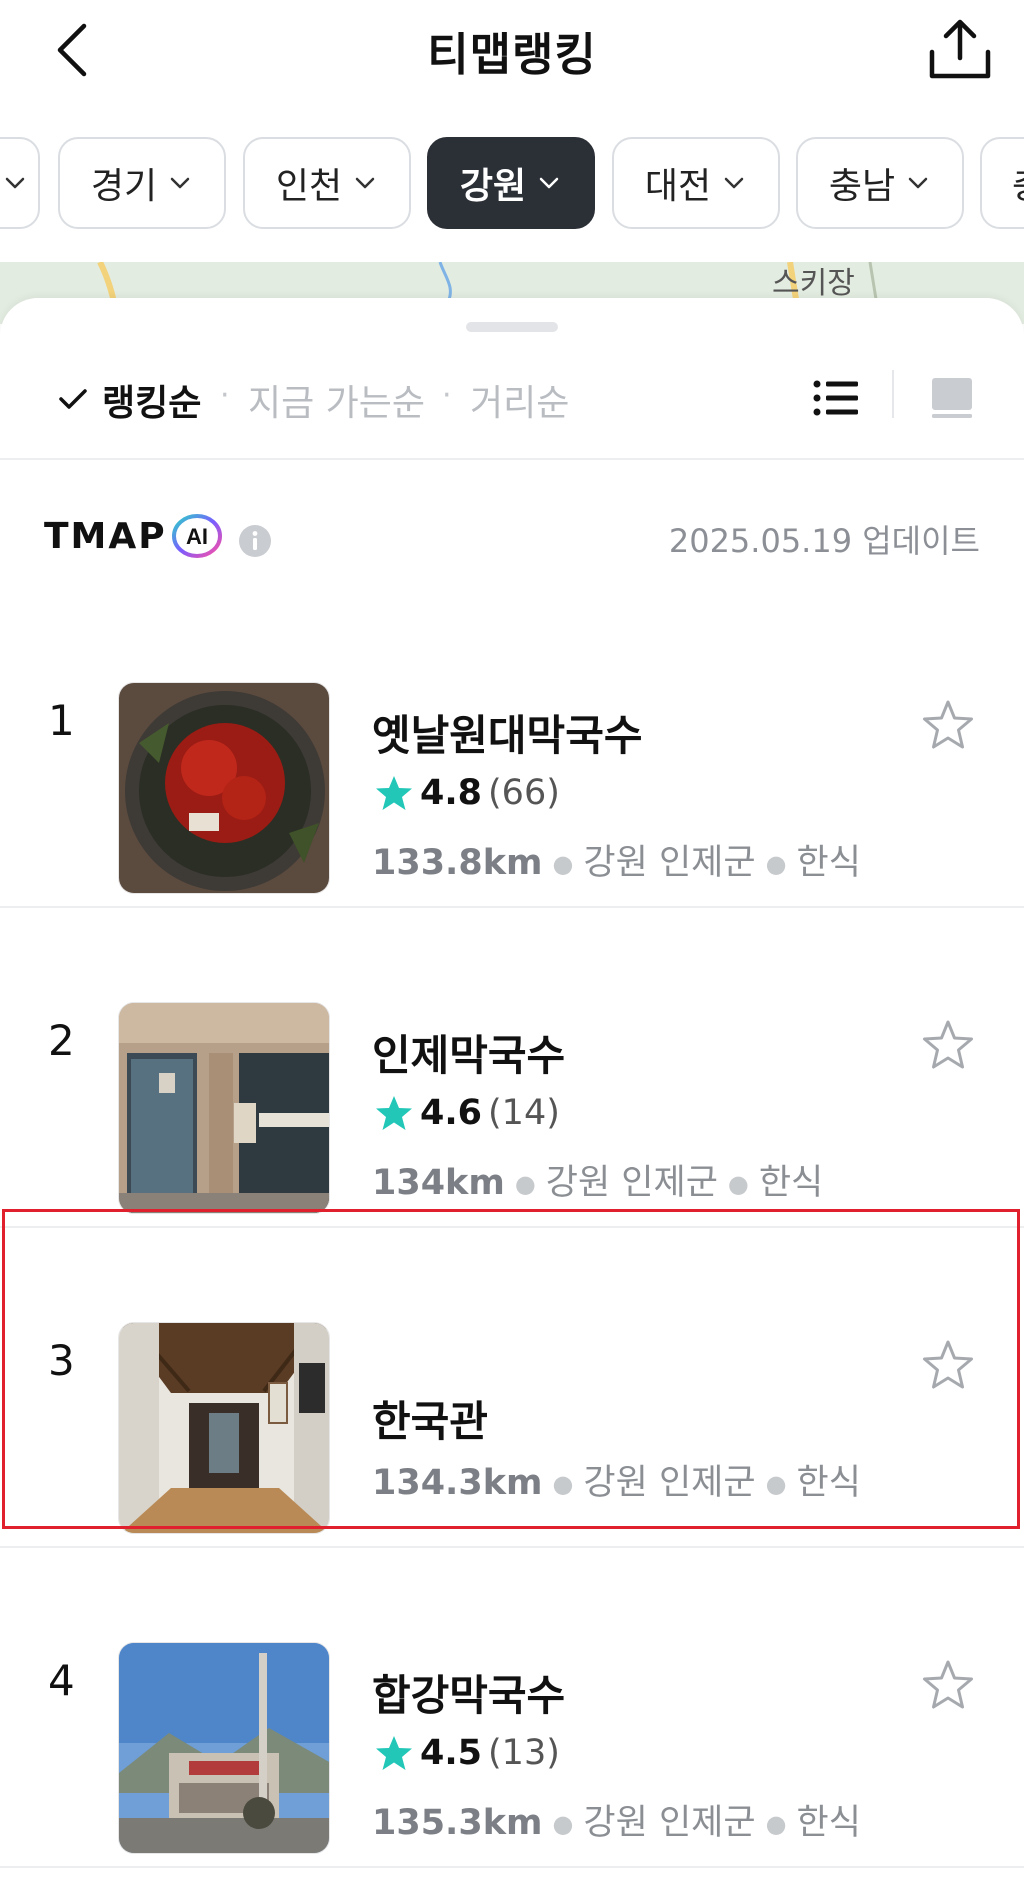 This screenshot has height=1894, width=1024. I want to click on page-title: 티맵랭킹, so click(512, 54).